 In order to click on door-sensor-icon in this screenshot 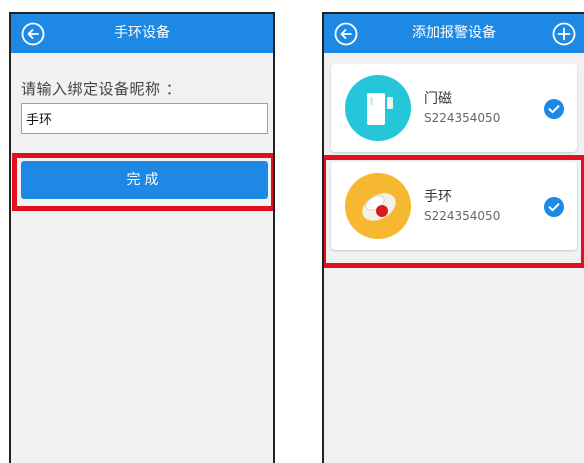, I will do `click(378, 108)`.